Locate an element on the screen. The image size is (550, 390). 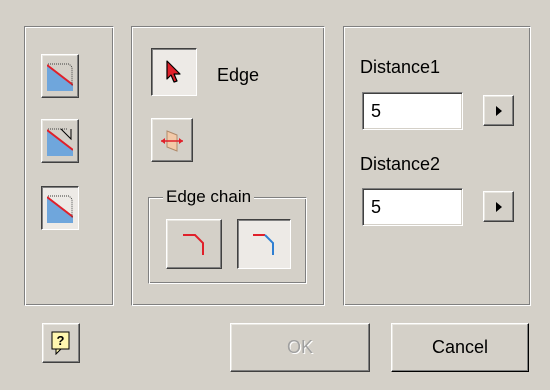
flip-direction-button is located at coordinates (172, 140).